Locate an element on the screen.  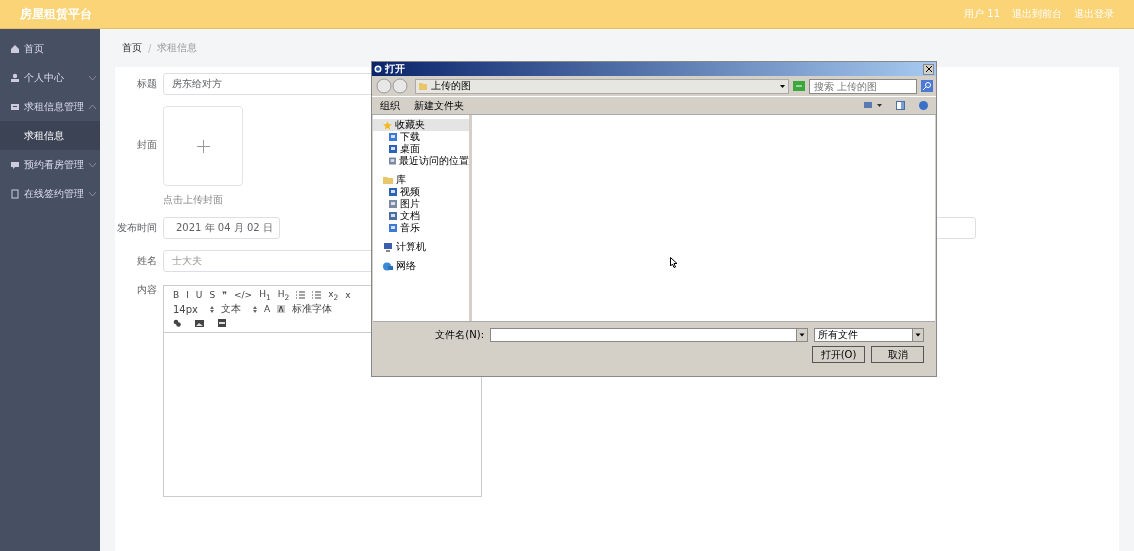
organize-menu: 组织 is located at coordinates (390, 105).